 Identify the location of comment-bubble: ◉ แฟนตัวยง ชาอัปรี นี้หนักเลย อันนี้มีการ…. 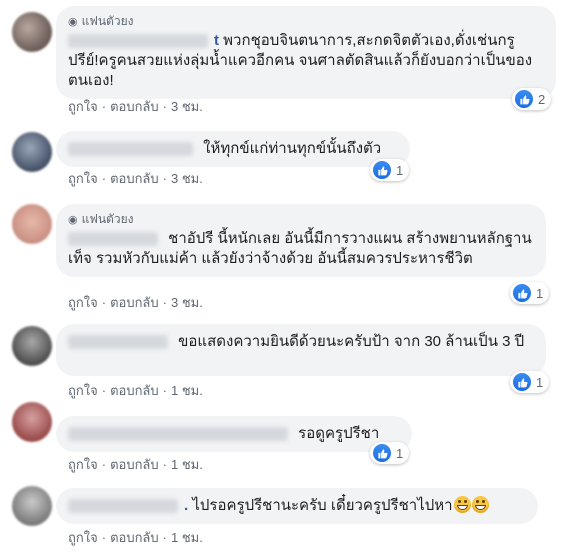
(301, 240).